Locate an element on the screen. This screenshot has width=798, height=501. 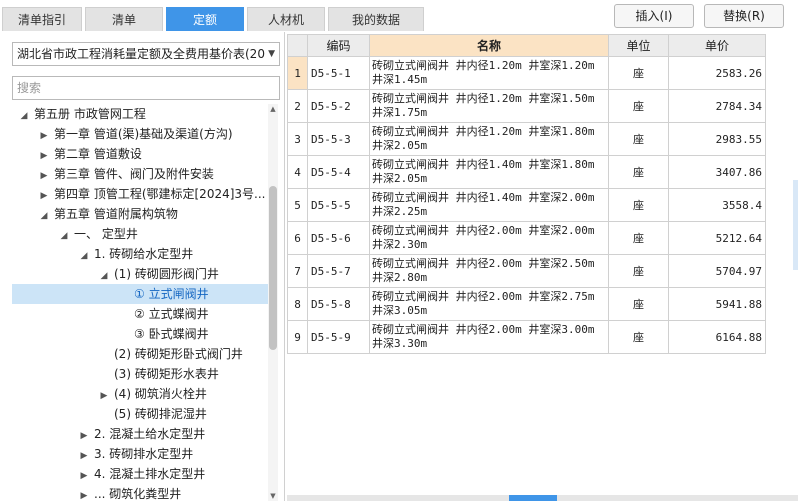
price-header: 单价 is located at coordinates (717, 45).